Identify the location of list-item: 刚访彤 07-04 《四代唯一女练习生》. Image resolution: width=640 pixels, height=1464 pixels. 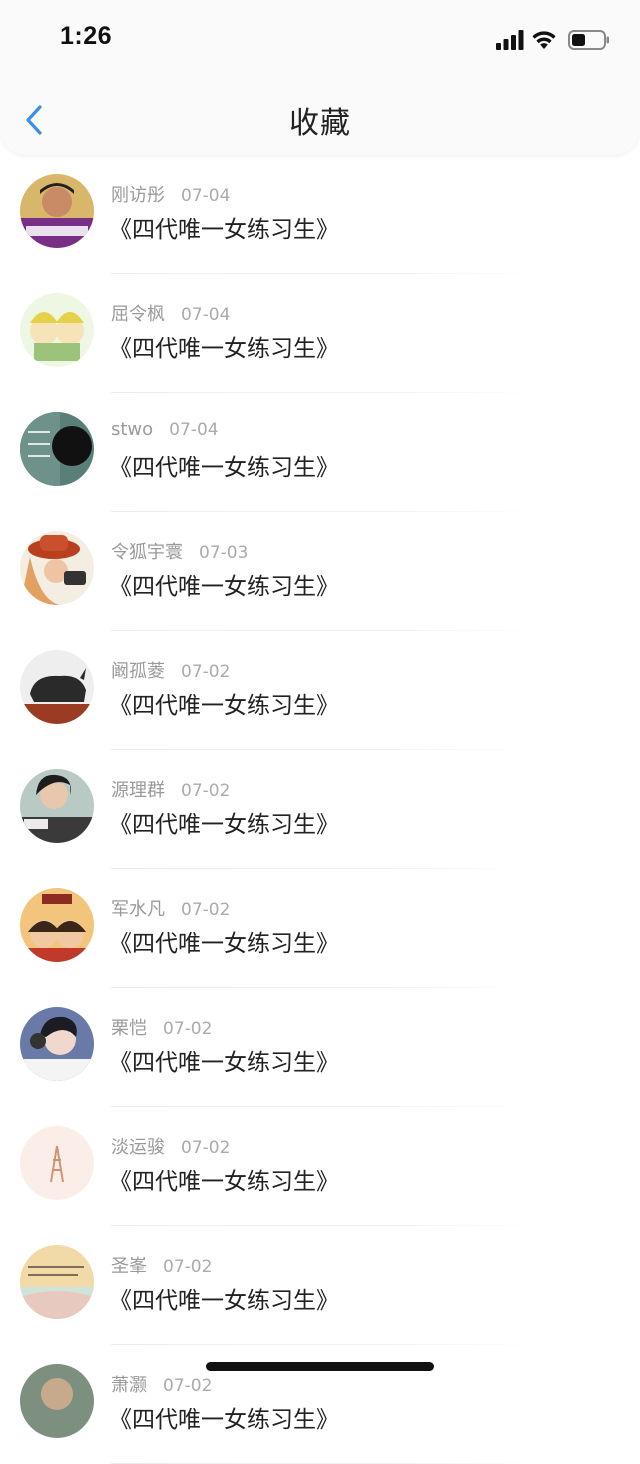
(320, 214).